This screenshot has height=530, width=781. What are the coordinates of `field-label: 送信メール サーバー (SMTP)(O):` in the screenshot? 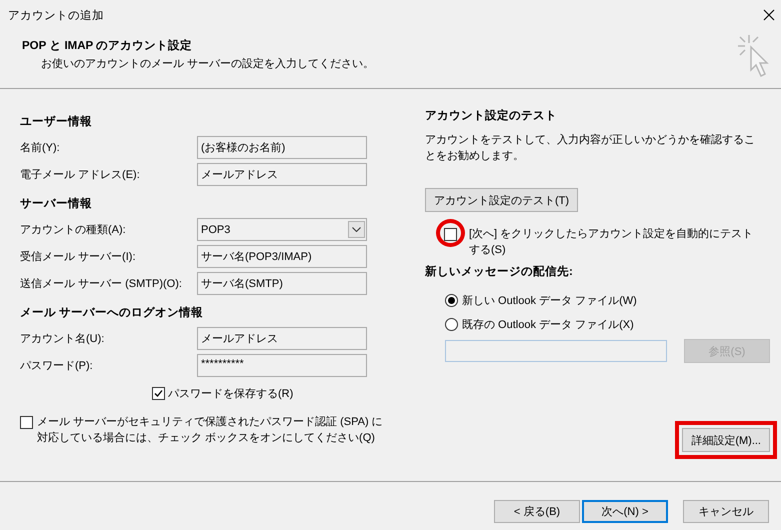 It's located at (101, 284).